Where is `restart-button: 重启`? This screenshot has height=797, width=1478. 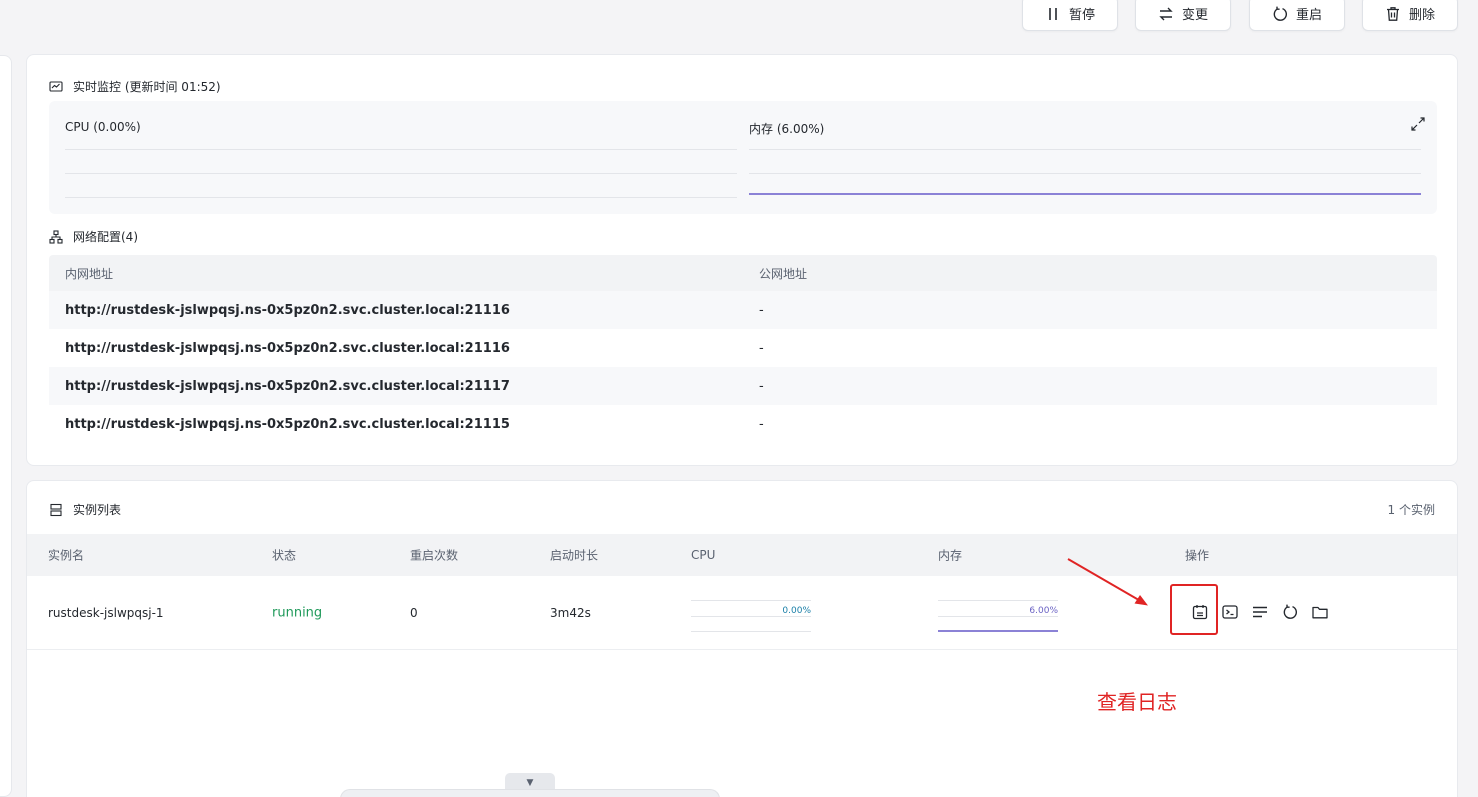
restart-button: 重启 is located at coordinates (1297, 15).